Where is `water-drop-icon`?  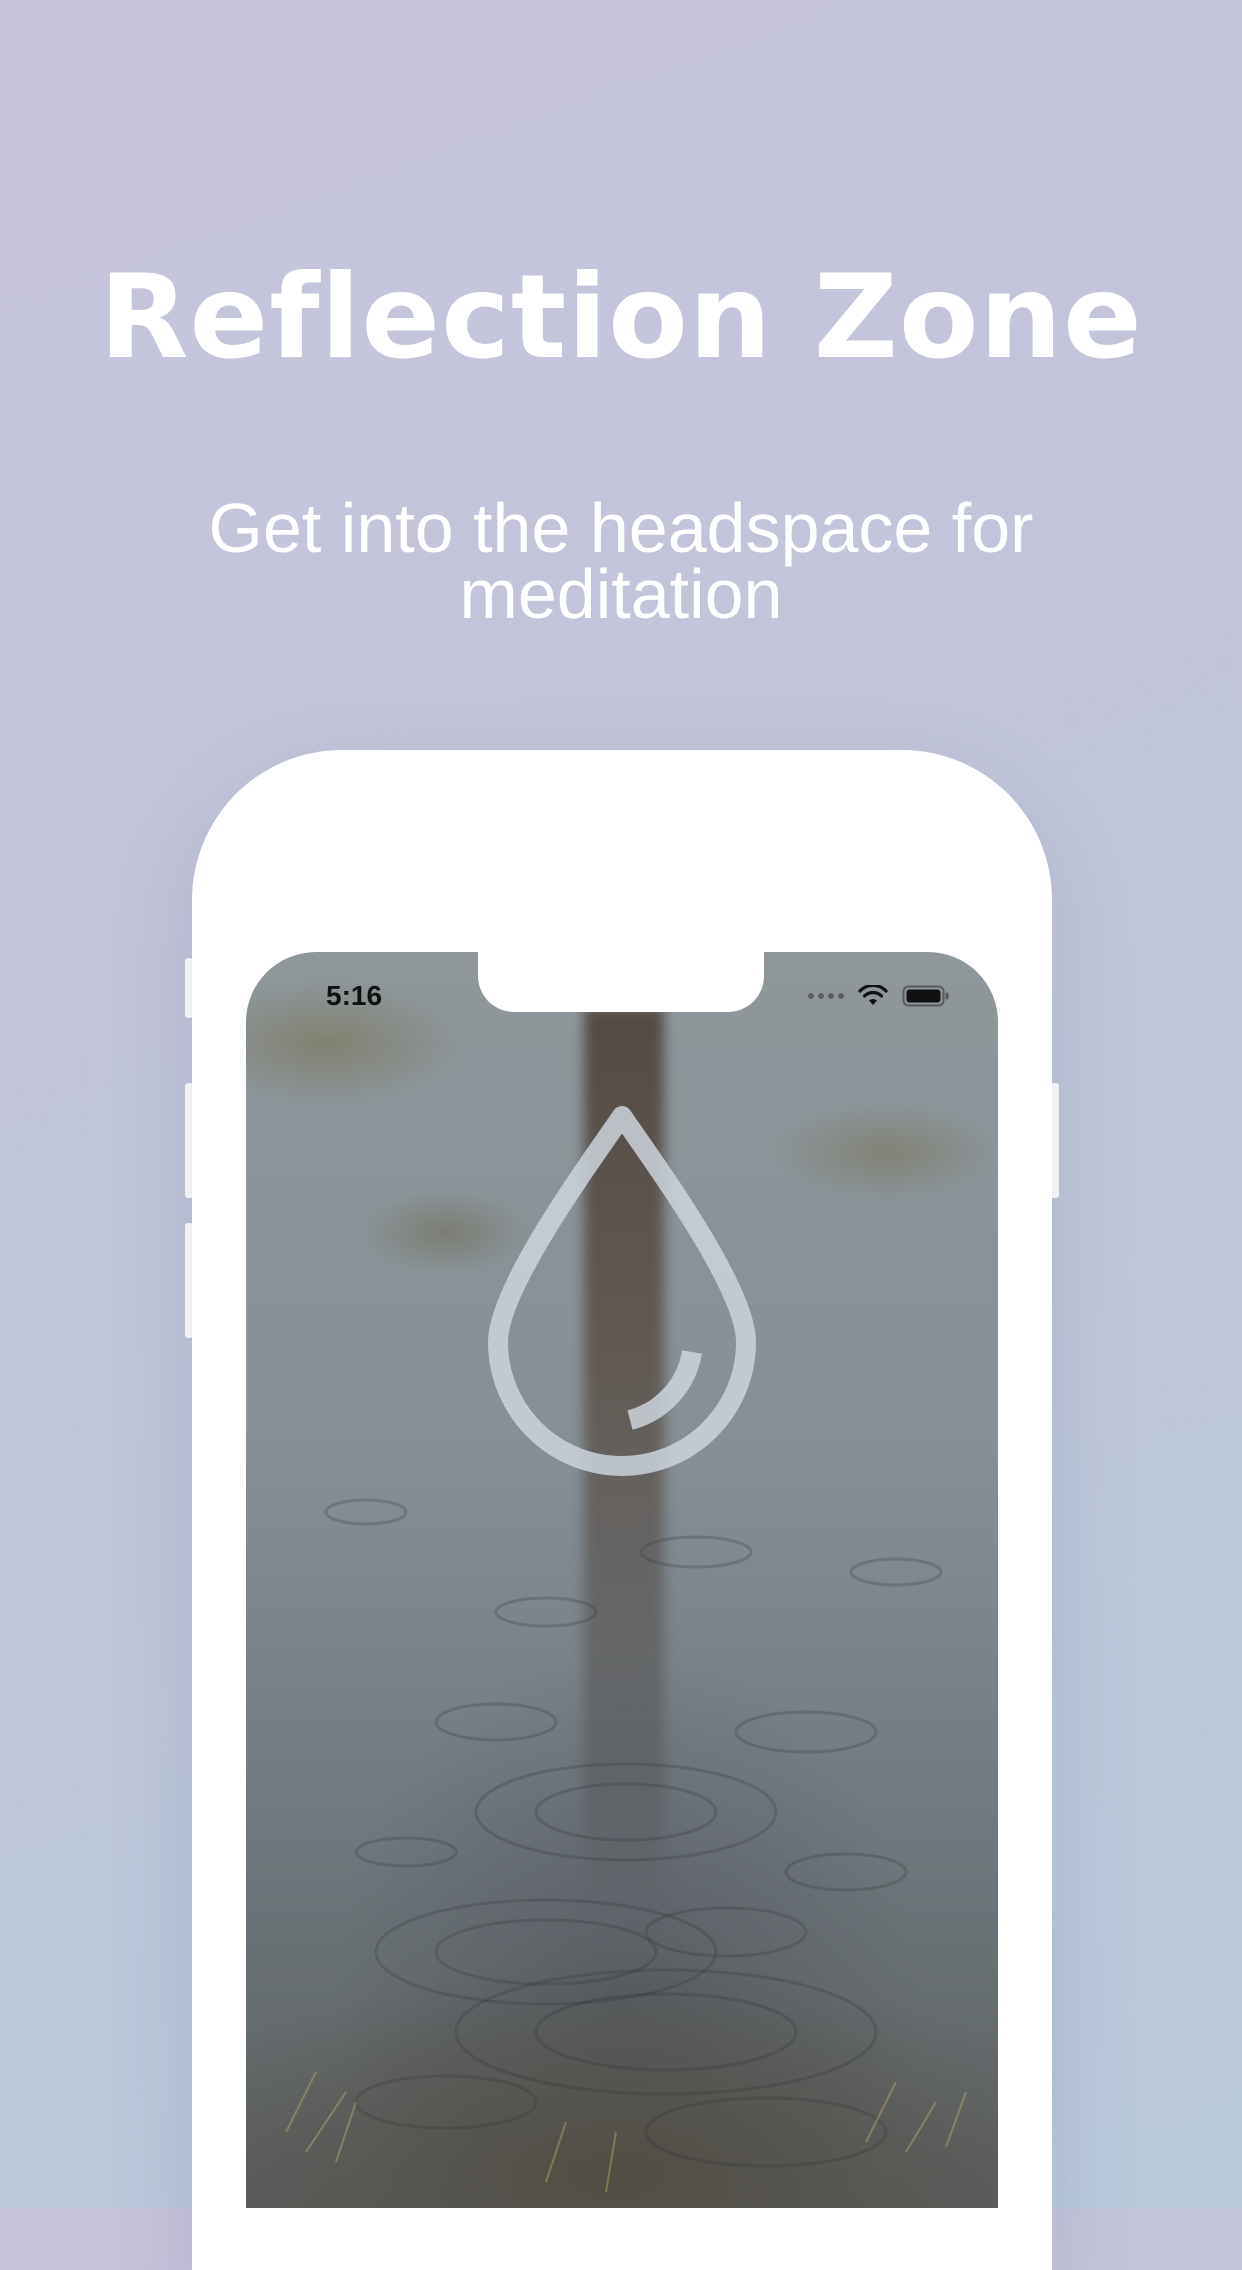
water-drop-icon is located at coordinates (622, 1292).